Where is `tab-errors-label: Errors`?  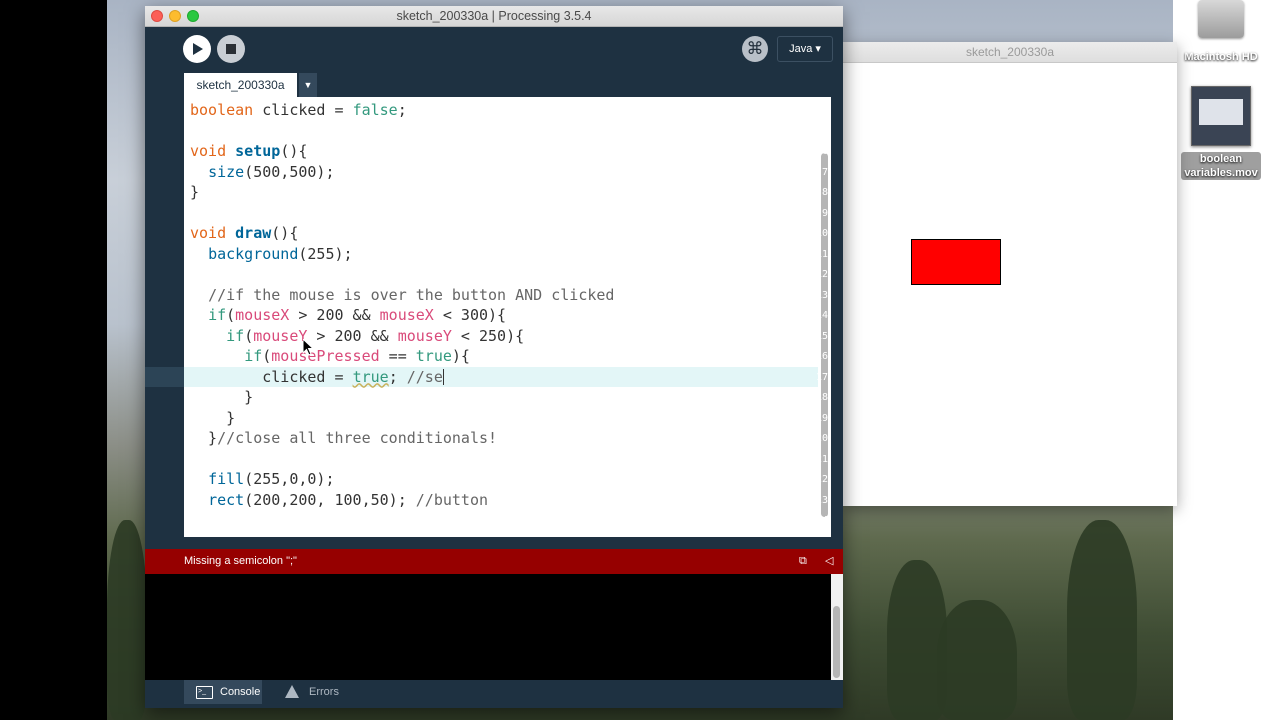 tab-errors-label: Errors is located at coordinates (324, 692).